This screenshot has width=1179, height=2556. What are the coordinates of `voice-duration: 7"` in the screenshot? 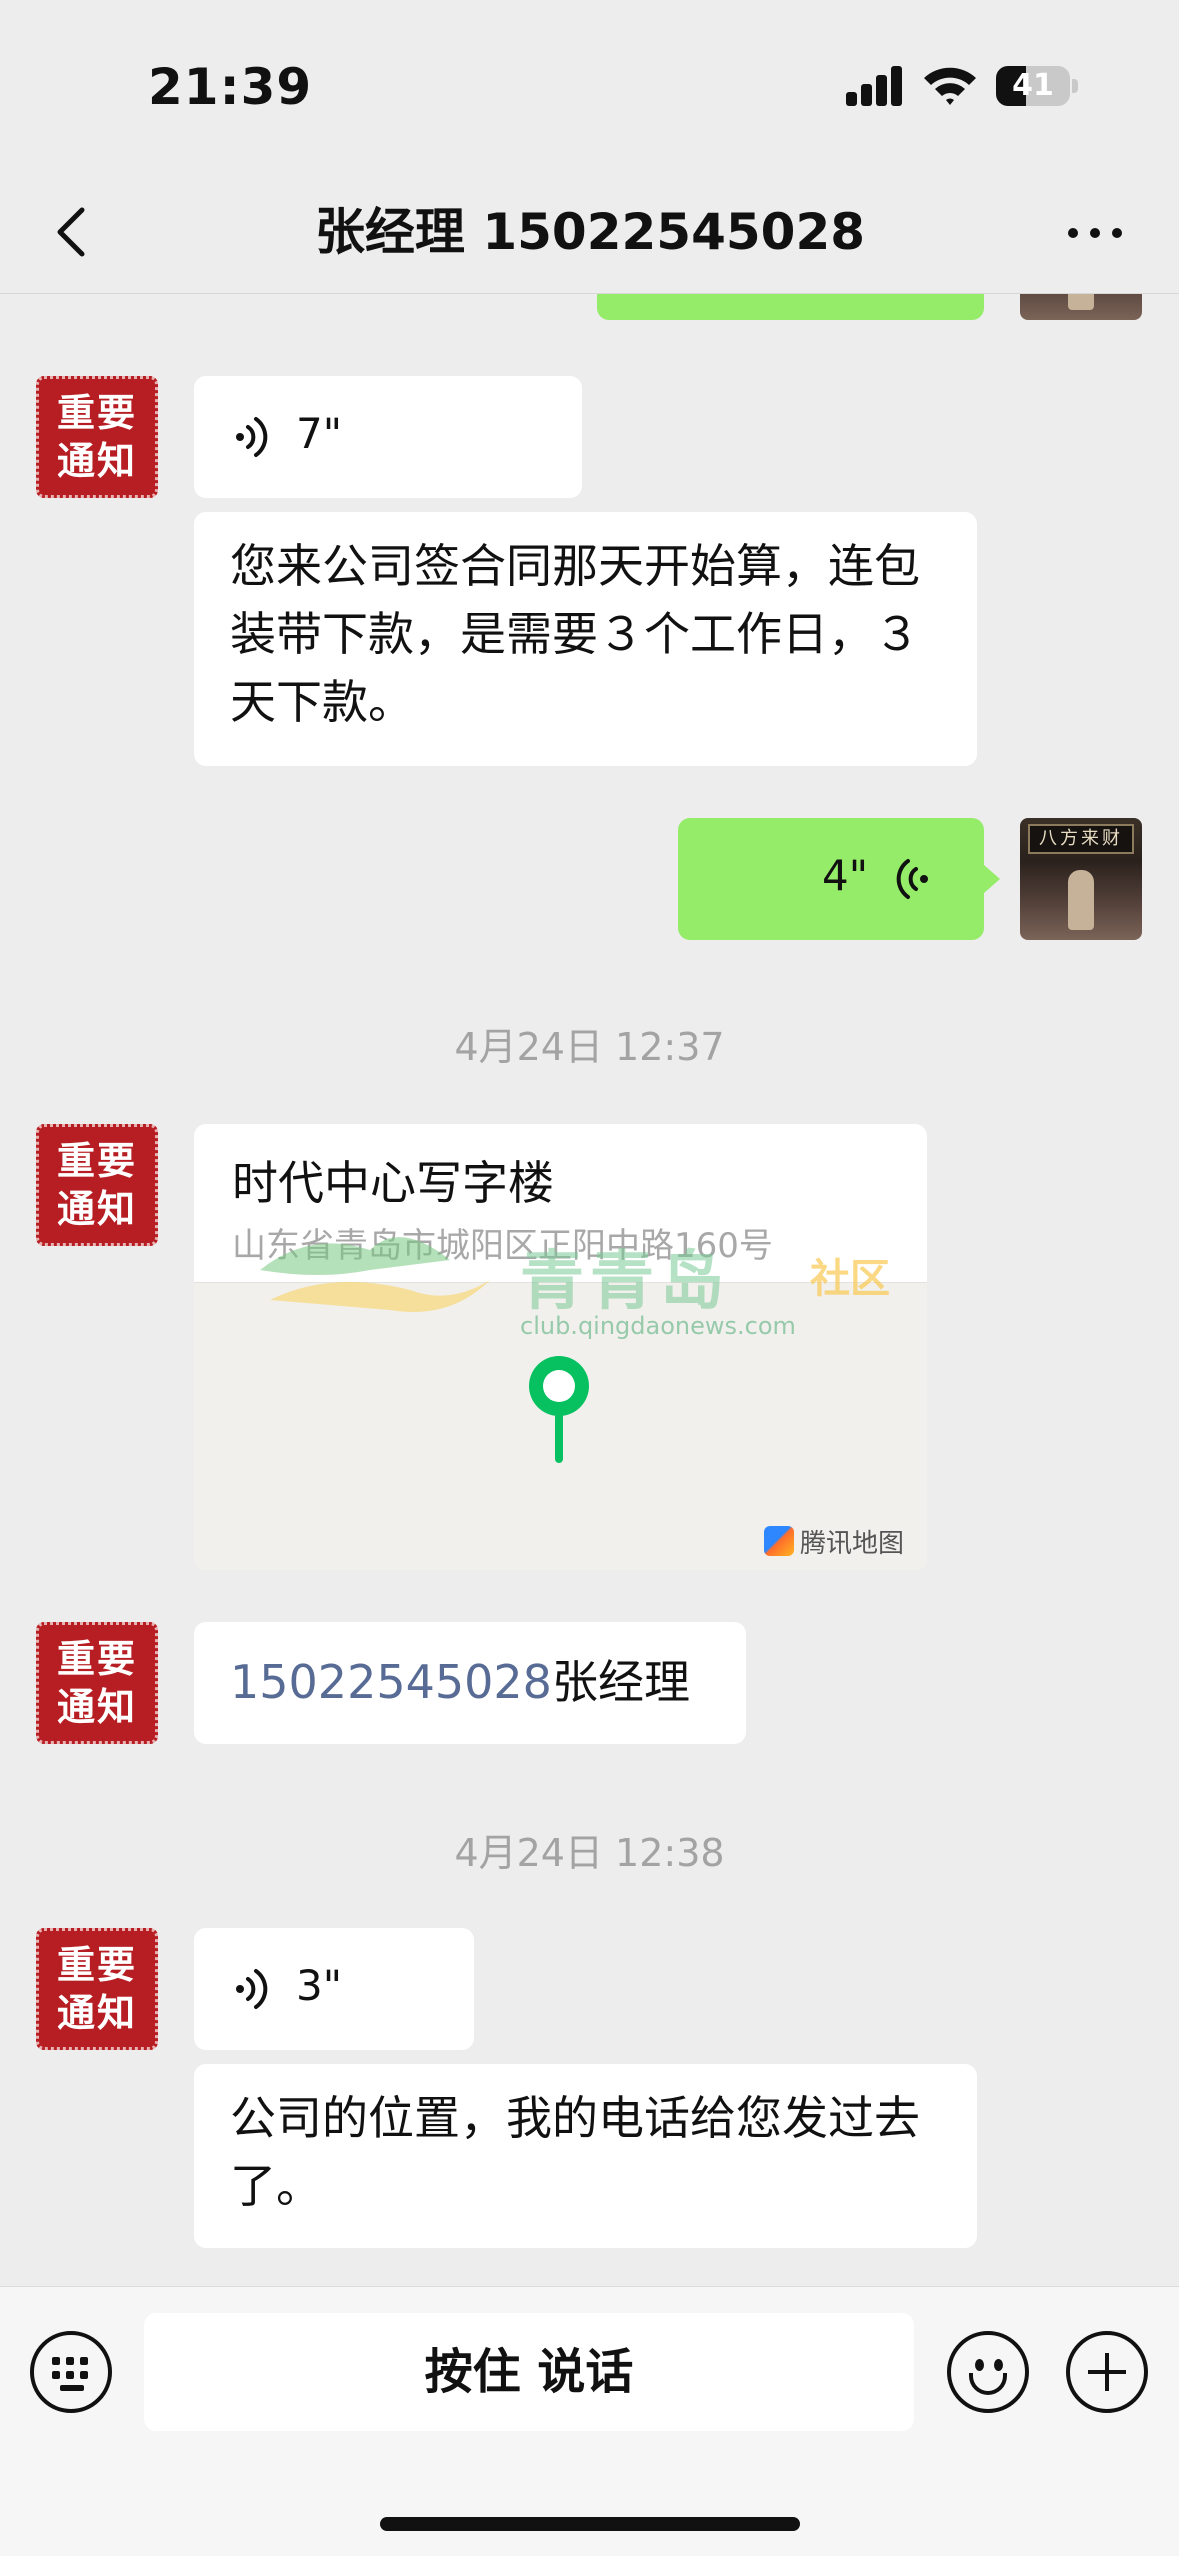 It's located at (319, 433).